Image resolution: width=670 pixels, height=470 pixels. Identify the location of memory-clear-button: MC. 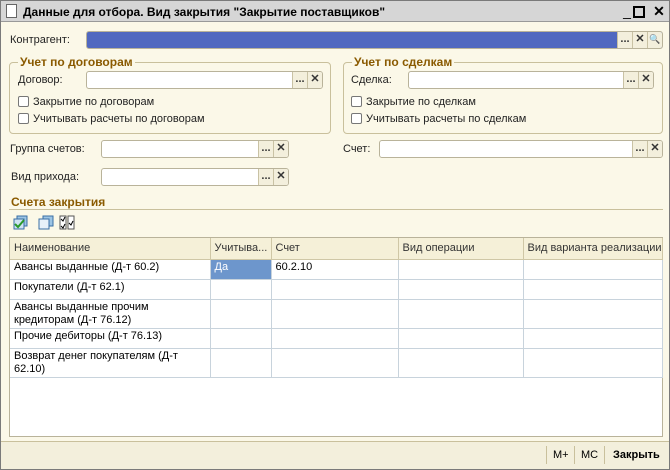
(589, 455).